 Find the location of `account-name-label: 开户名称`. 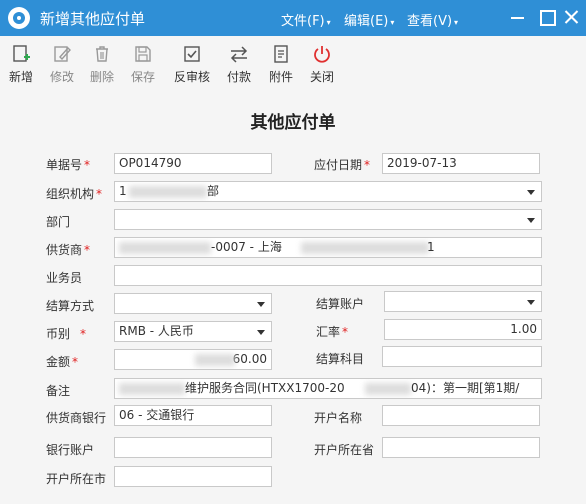

account-name-label: 开户名称 is located at coordinates (338, 418).